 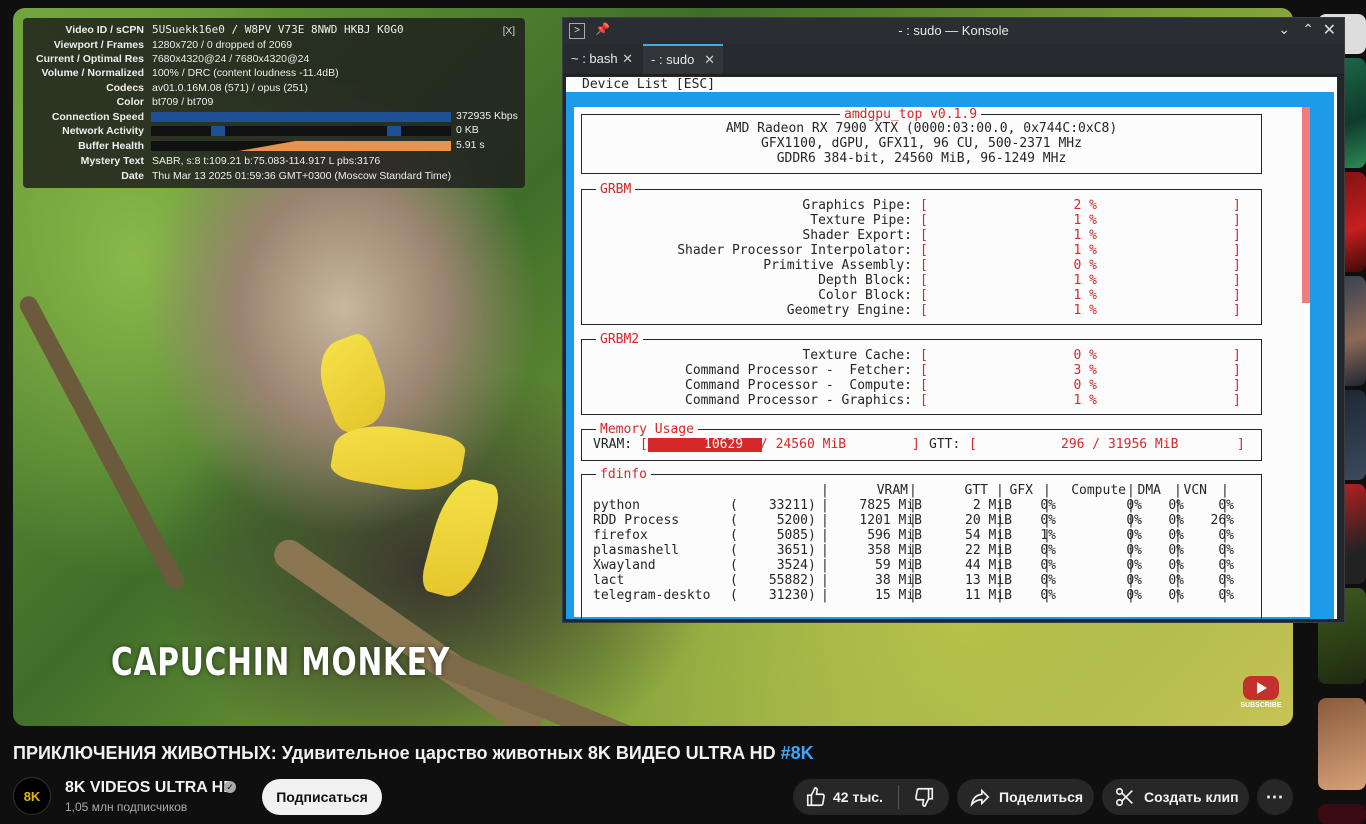 What do you see at coordinates (815, 797) in the screenshot?
I see `thumbs-up-icon` at bounding box center [815, 797].